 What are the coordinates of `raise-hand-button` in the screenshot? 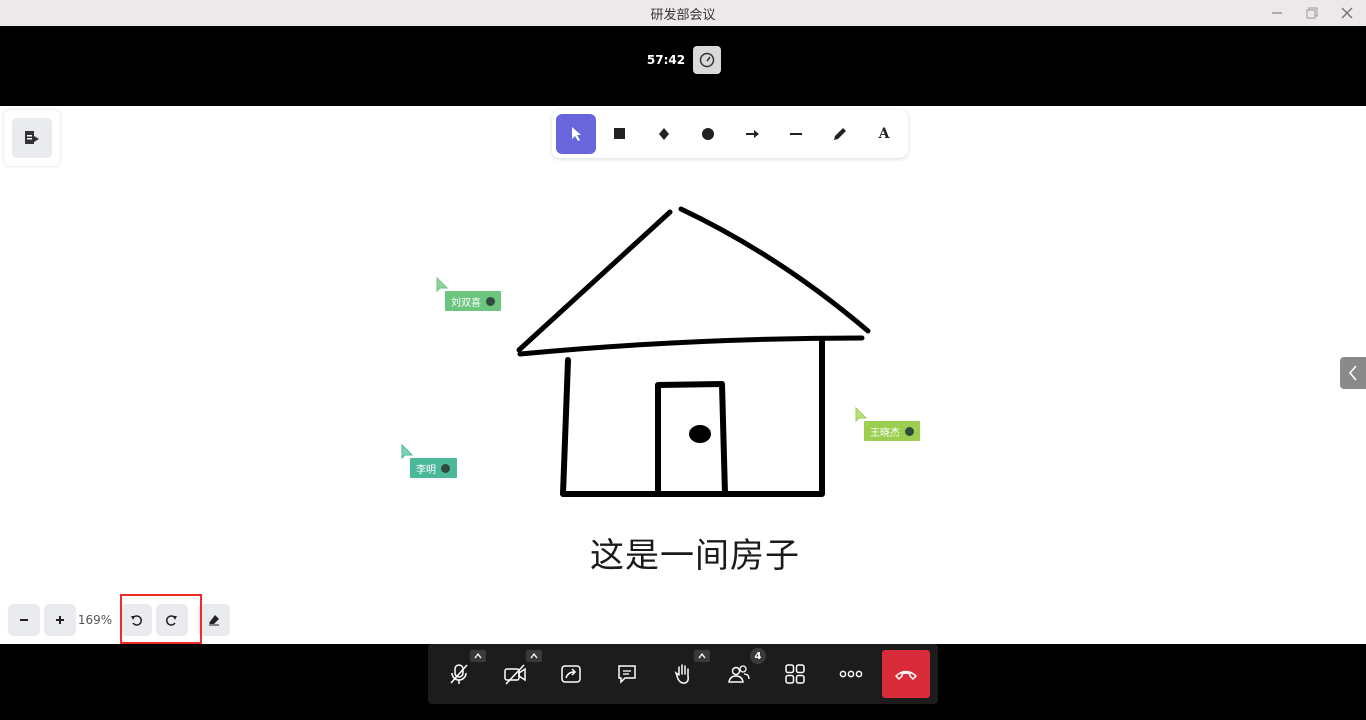 It's located at (683, 674).